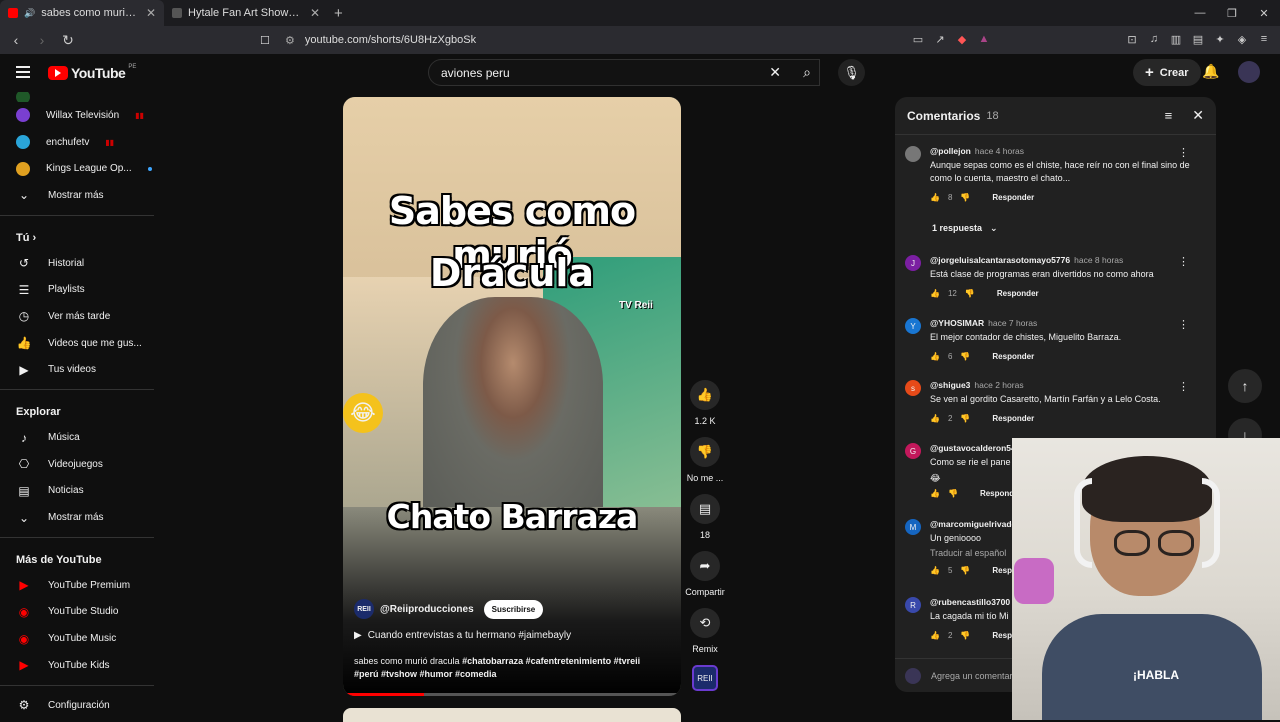  What do you see at coordinates (1264, 13) in the screenshot?
I see `close-window-icon: ✕` at bounding box center [1264, 13].